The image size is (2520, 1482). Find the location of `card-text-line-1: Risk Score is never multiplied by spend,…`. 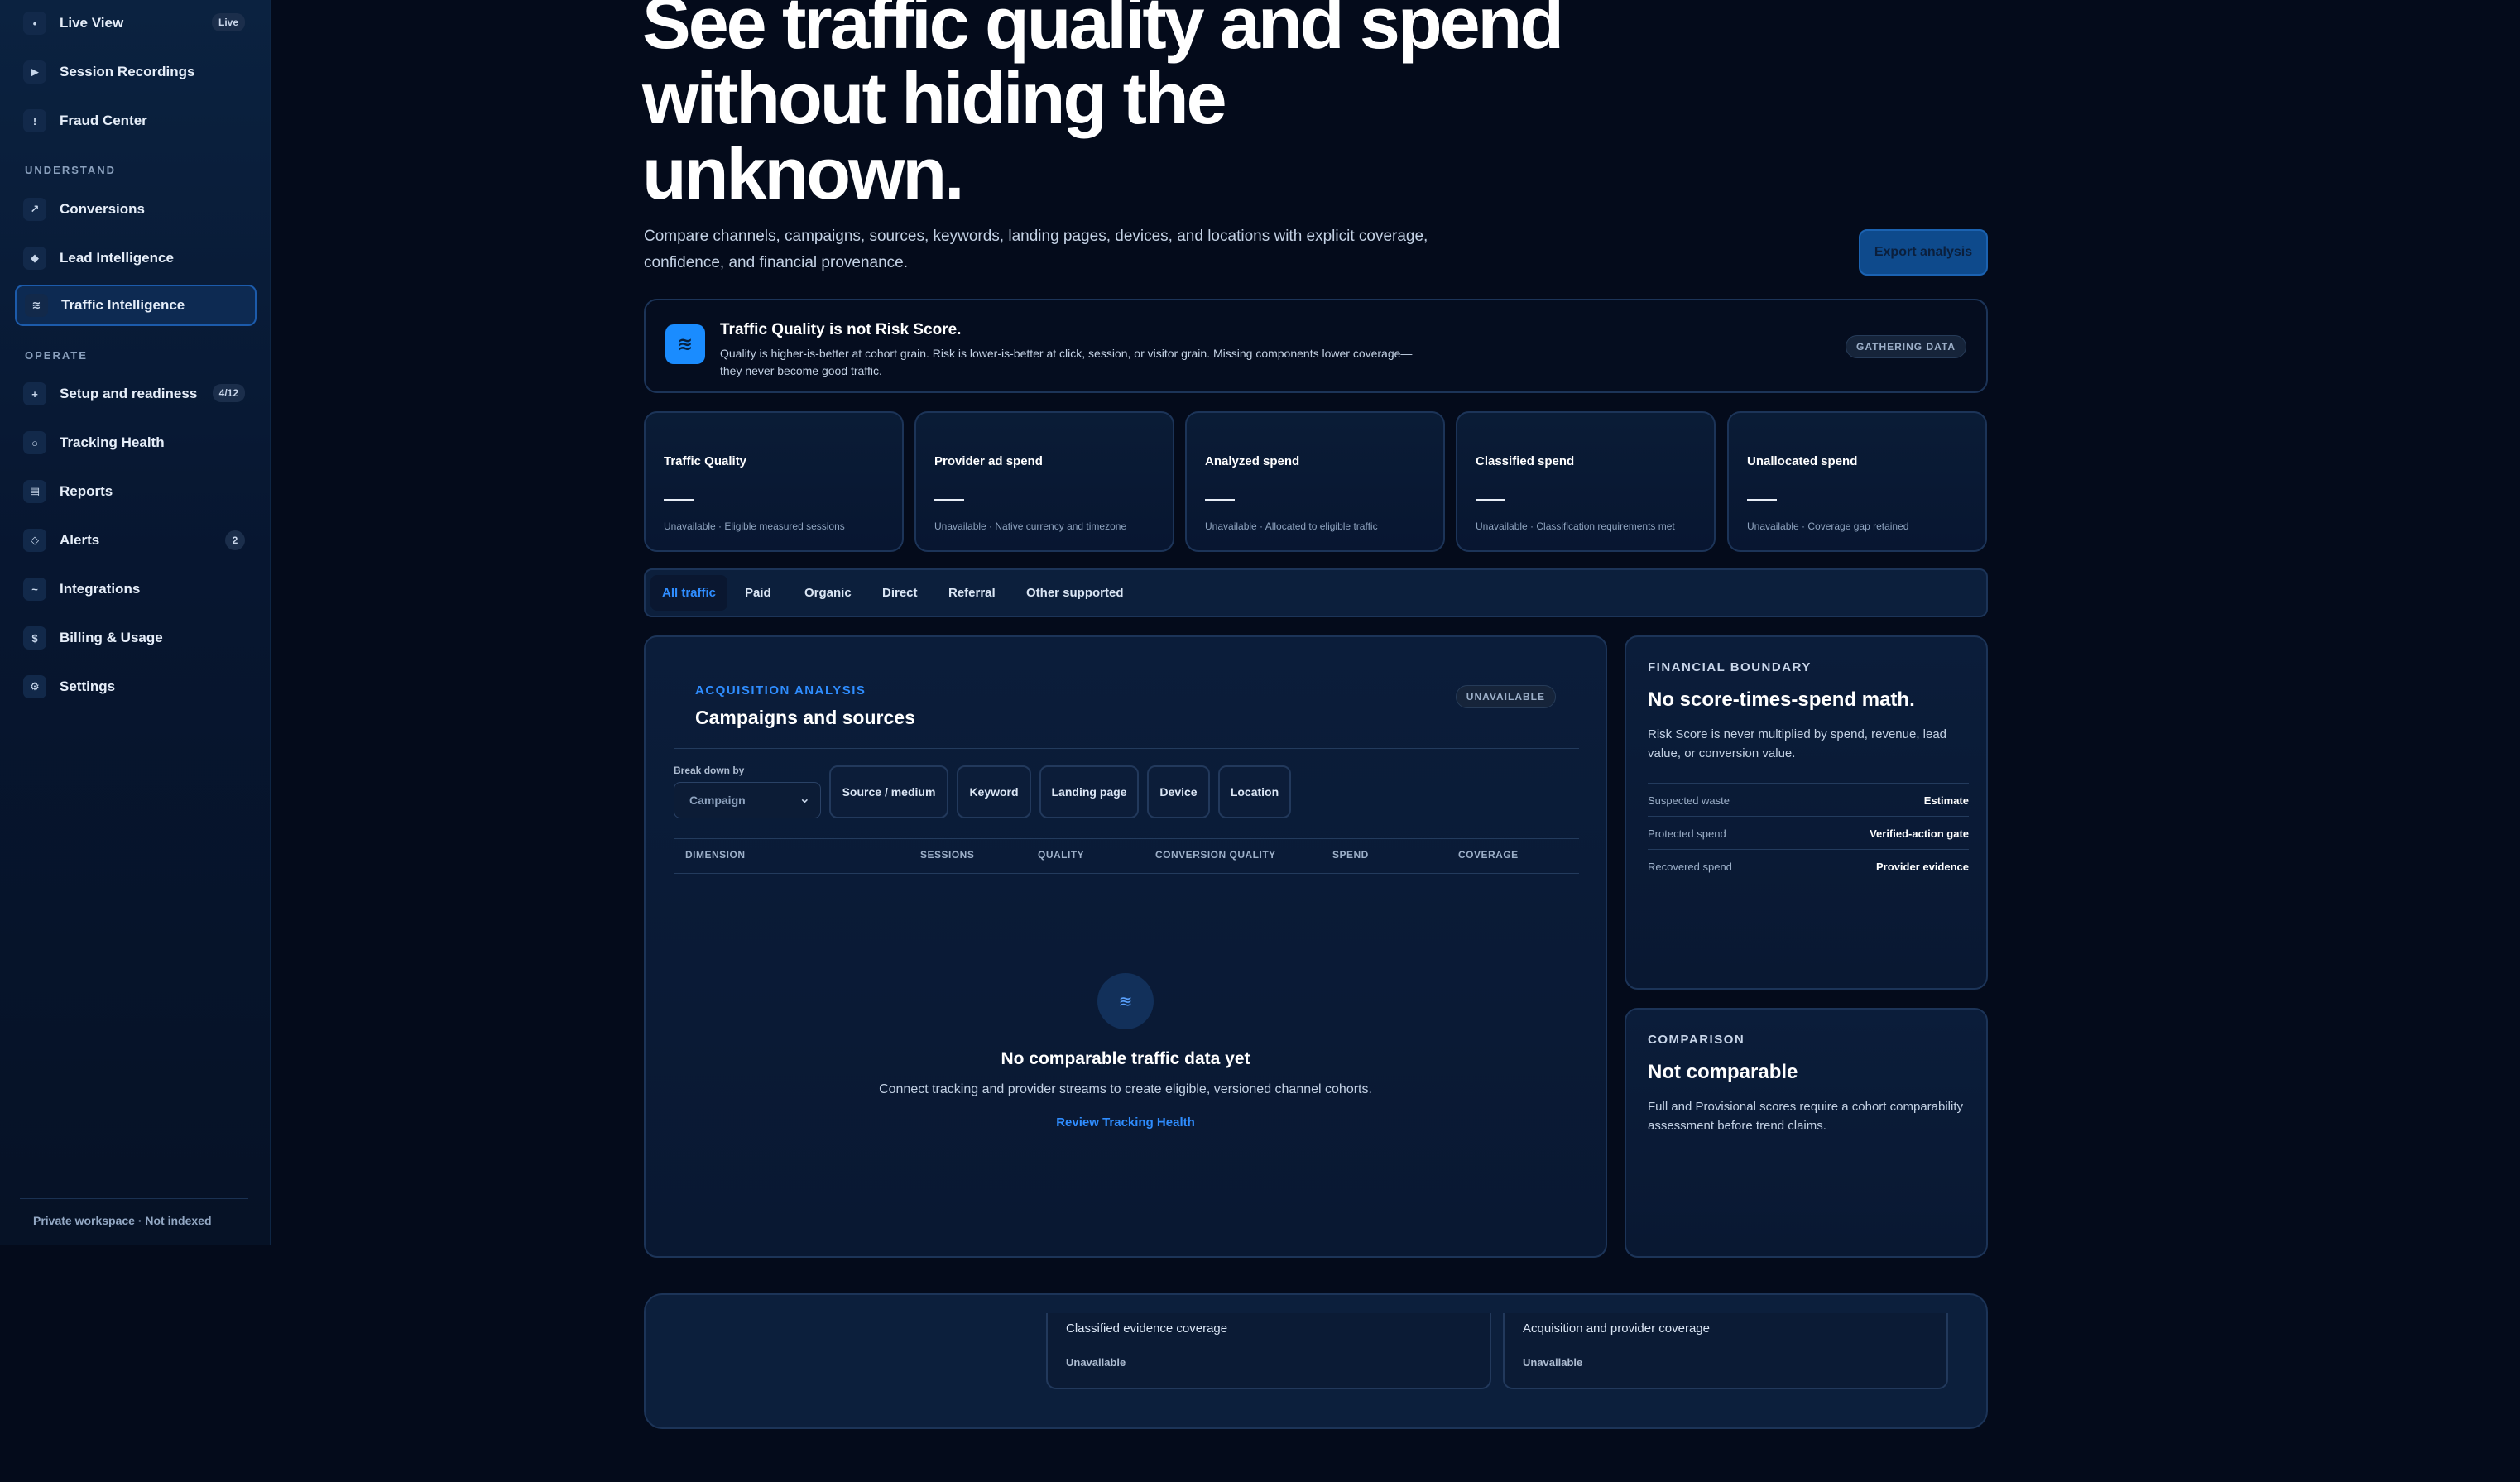

card-text-line-1: Risk Score is never multiplied by spend,… is located at coordinates (1797, 734).